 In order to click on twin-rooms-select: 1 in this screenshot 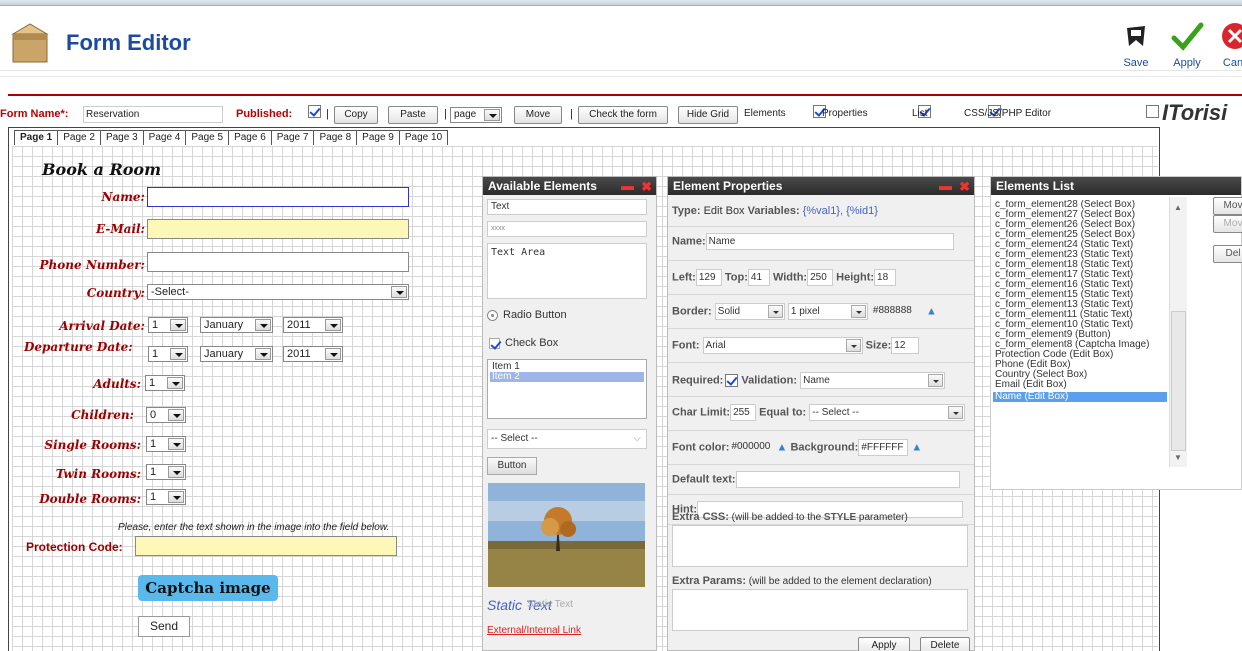, I will do `click(166, 472)`.